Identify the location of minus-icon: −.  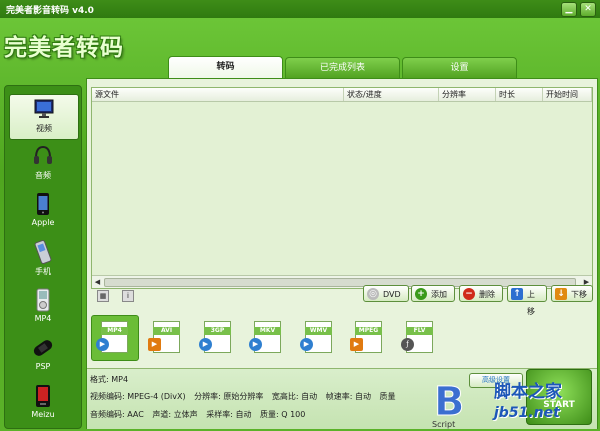
(469, 294).